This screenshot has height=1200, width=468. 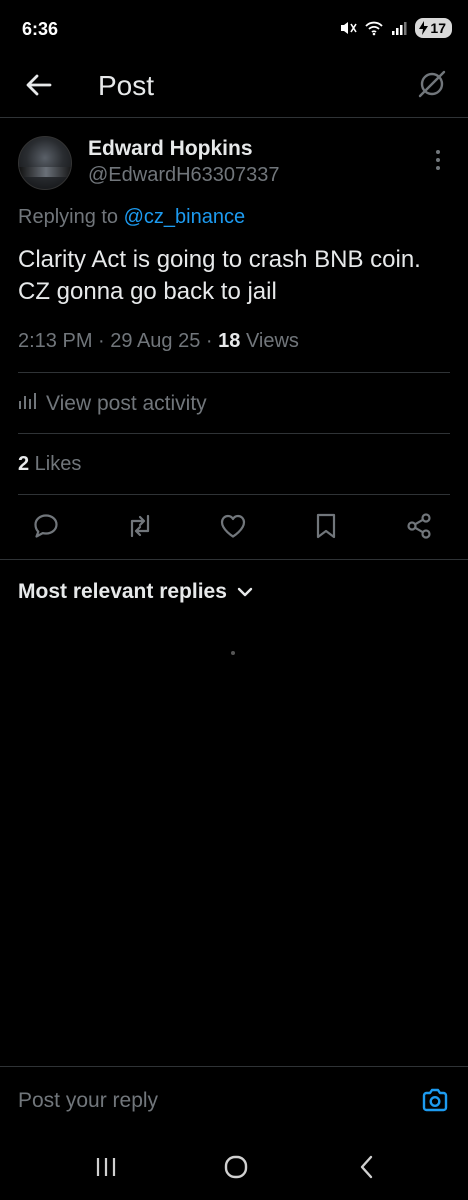 I want to click on reply-composer, so click(x=234, y=1102).